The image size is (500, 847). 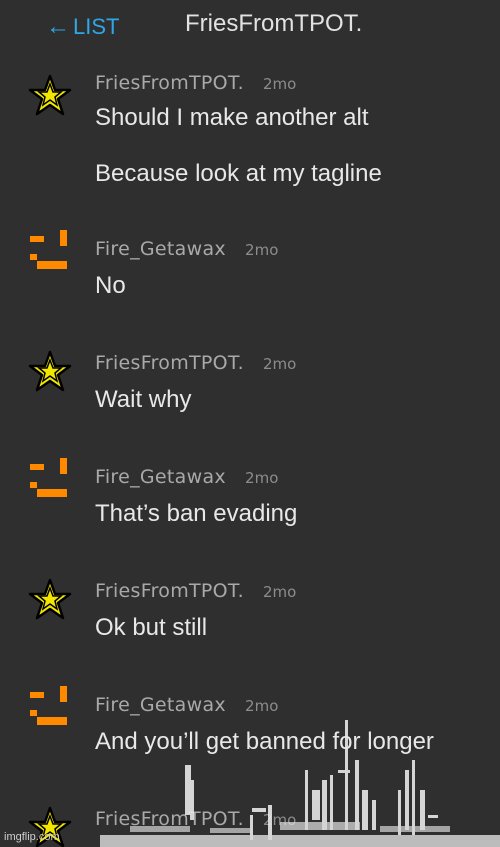 What do you see at coordinates (264, 741) in the screenshot?
I see `message-text: And you’ll get banned for longer` at bounding box center [264, 741].